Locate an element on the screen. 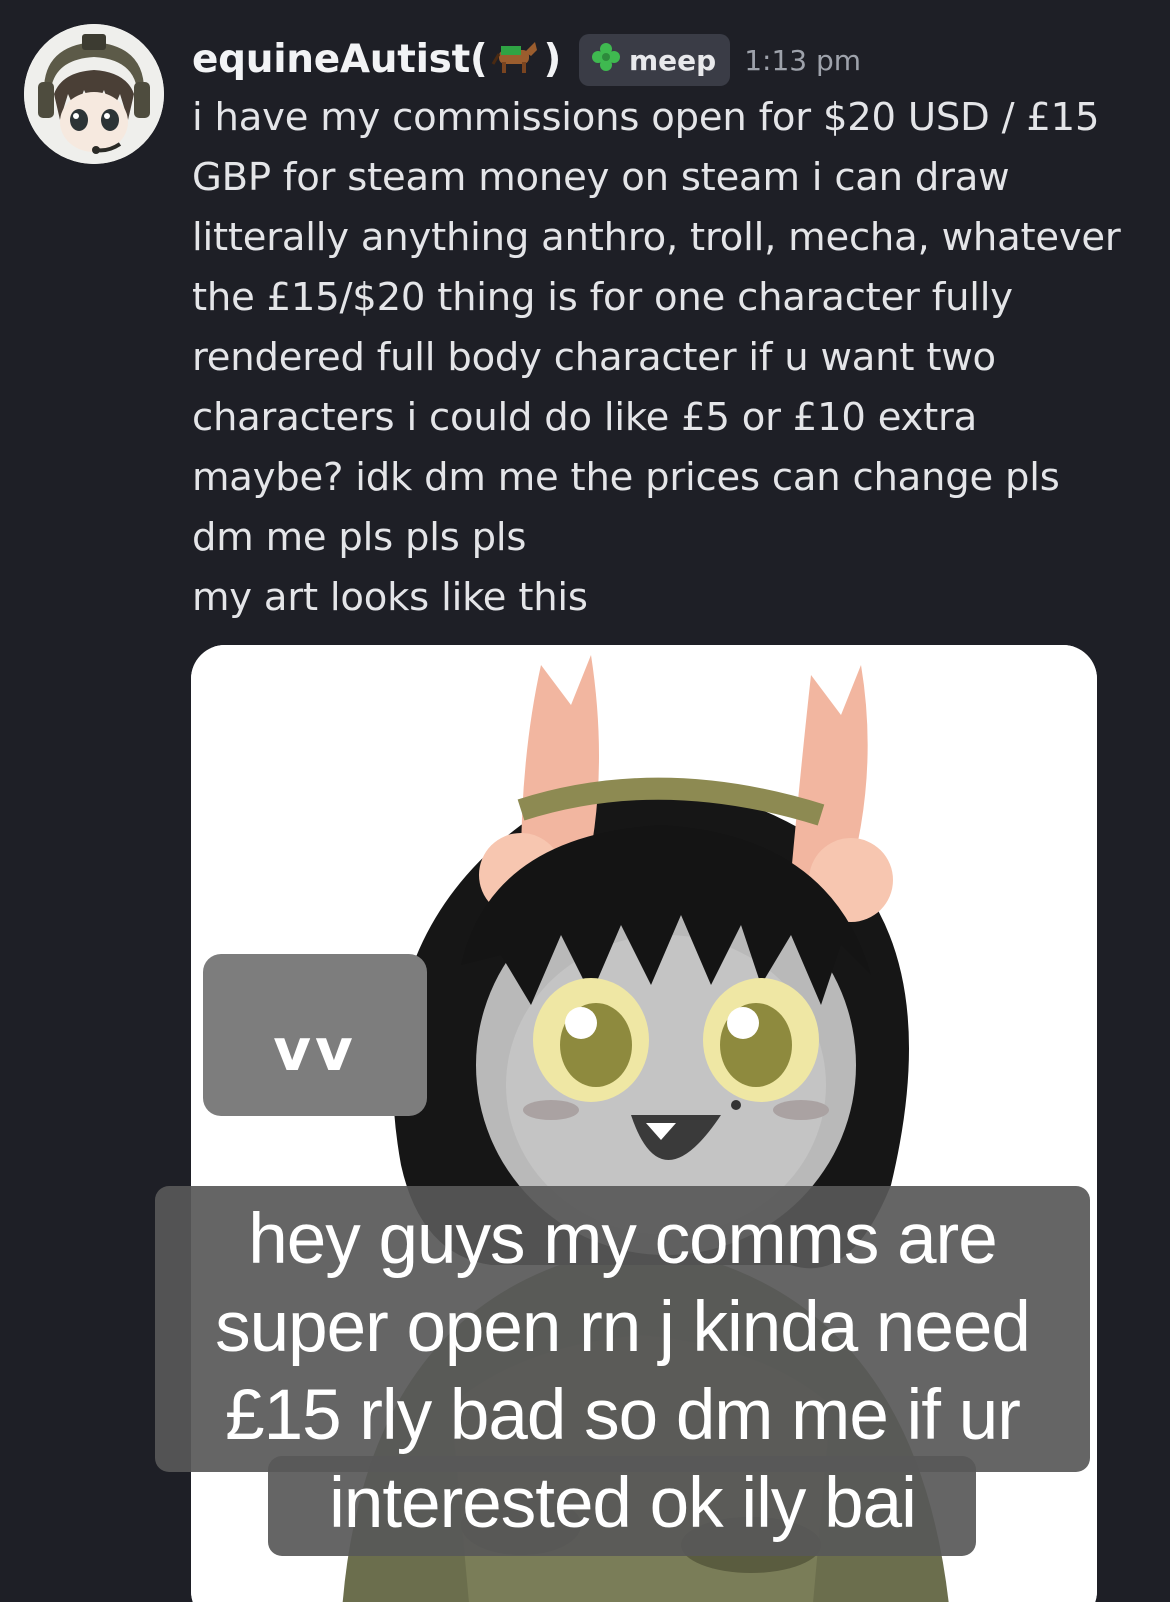  username-text: equineAutist( is located at coordinates (340, 59).